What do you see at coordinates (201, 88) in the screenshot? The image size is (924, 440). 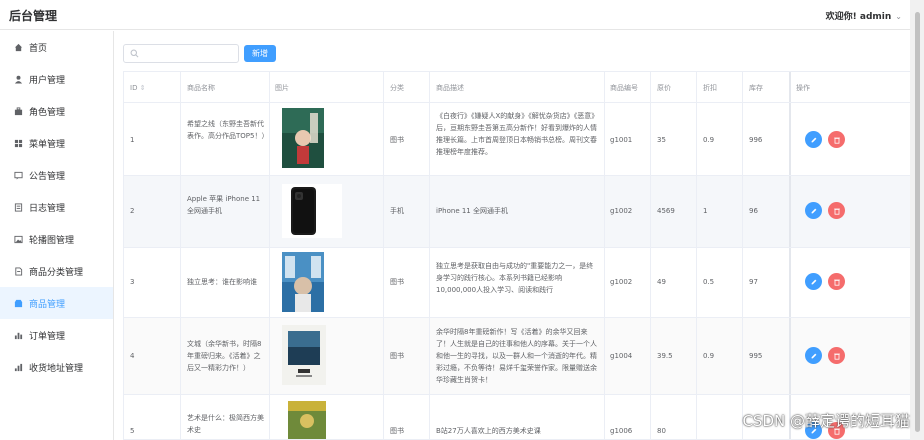 I see `col-header-name: 商品名称` at bounding box center [201, 88].